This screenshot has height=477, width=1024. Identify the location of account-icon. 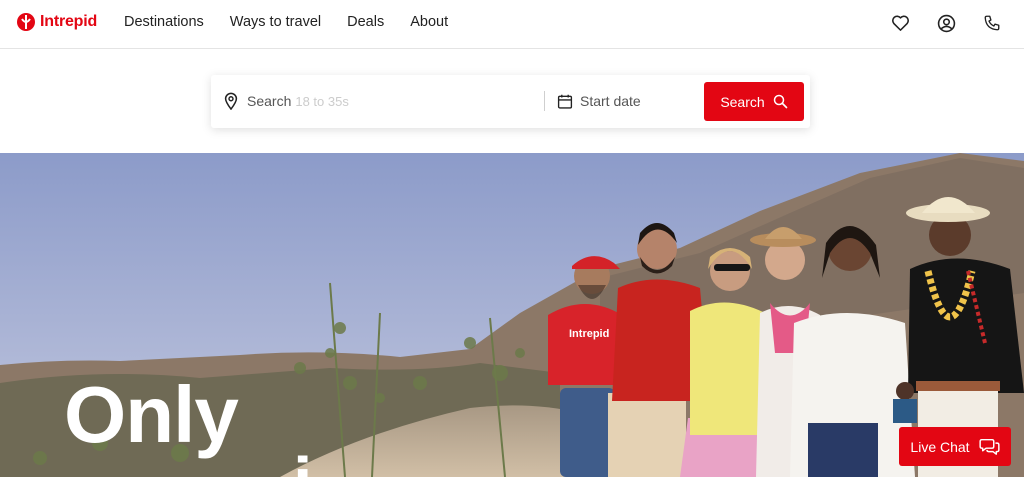
(946, 23).